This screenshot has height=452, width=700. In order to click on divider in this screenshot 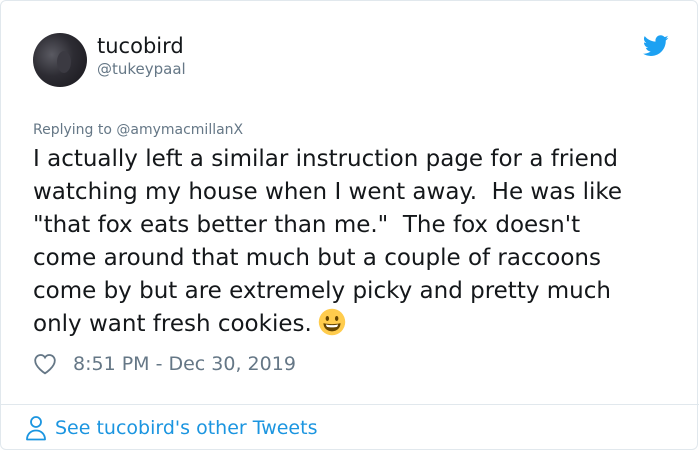, I will do `click(350, 404)`.